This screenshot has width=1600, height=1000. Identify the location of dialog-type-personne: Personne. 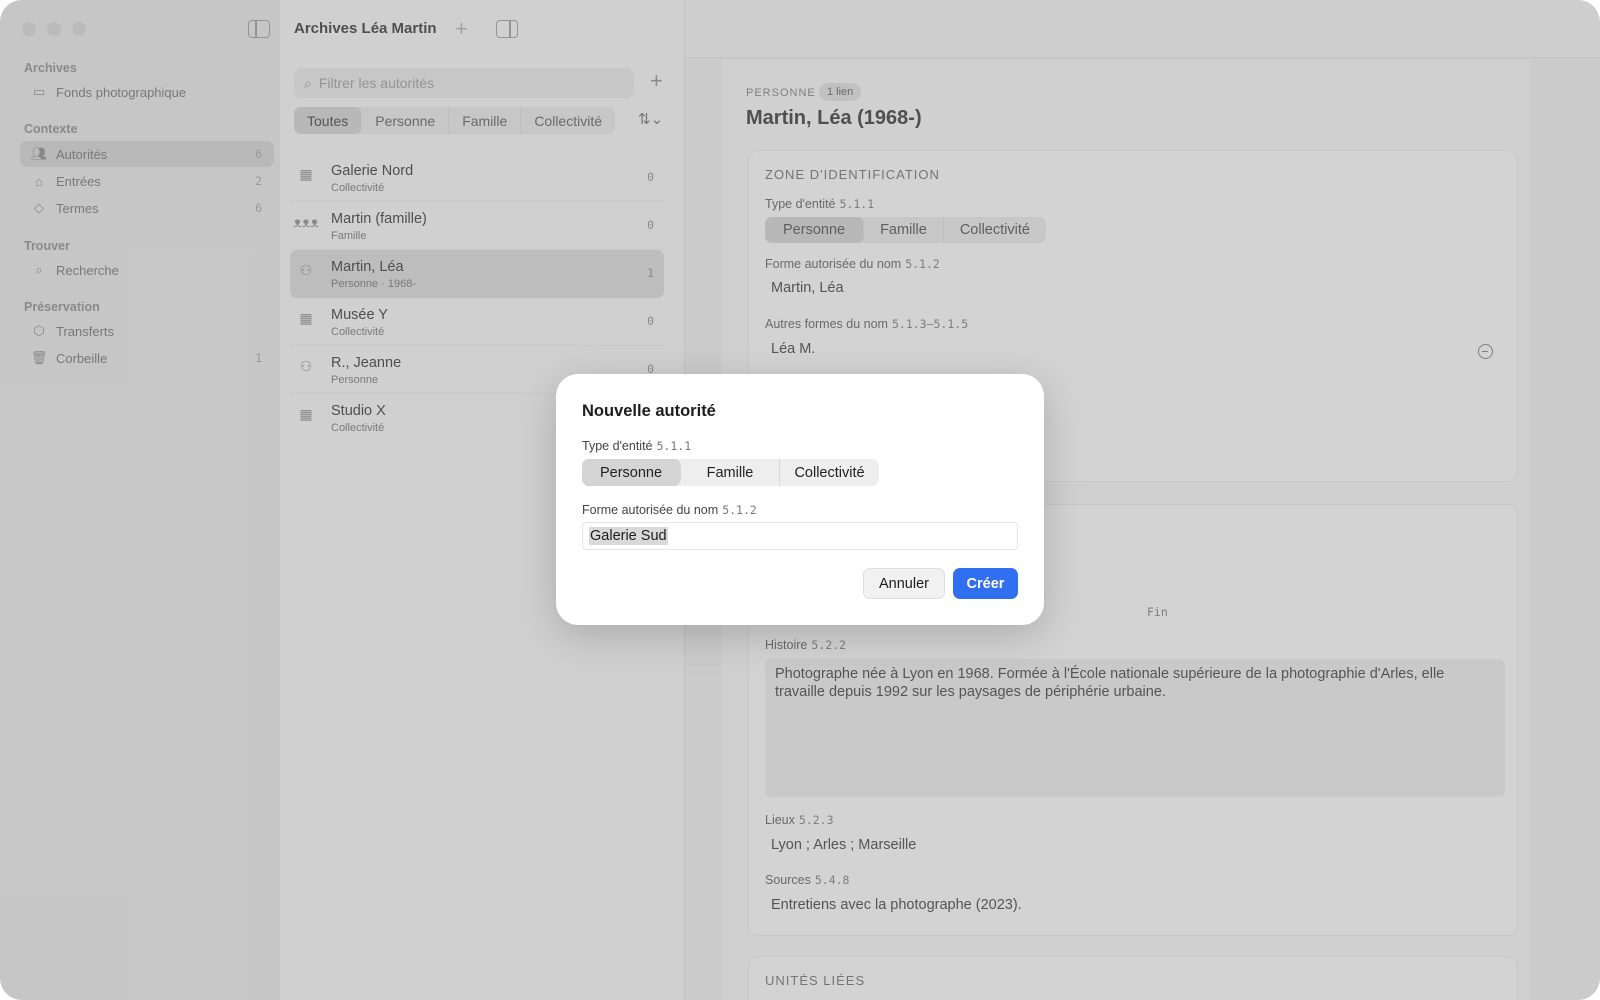
(631, 472).